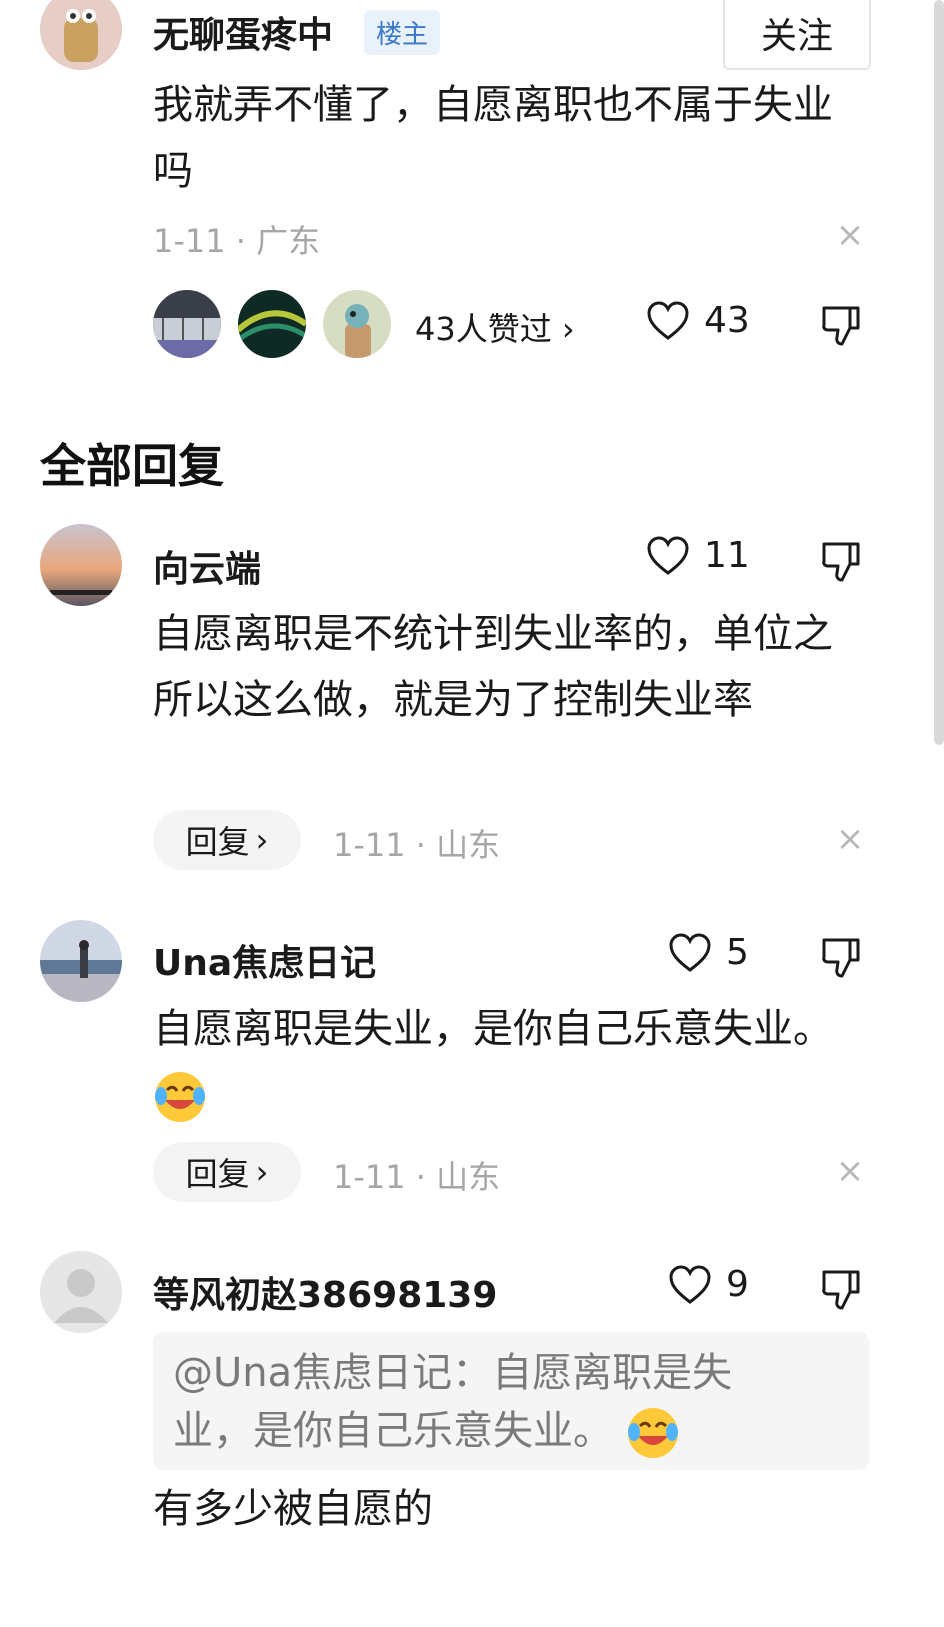 The width and height of the screenshot is (944, 1627). Describe the element at coordinates (727, 555) in the screenshot. I see `reply-like-count: 11` at that location.